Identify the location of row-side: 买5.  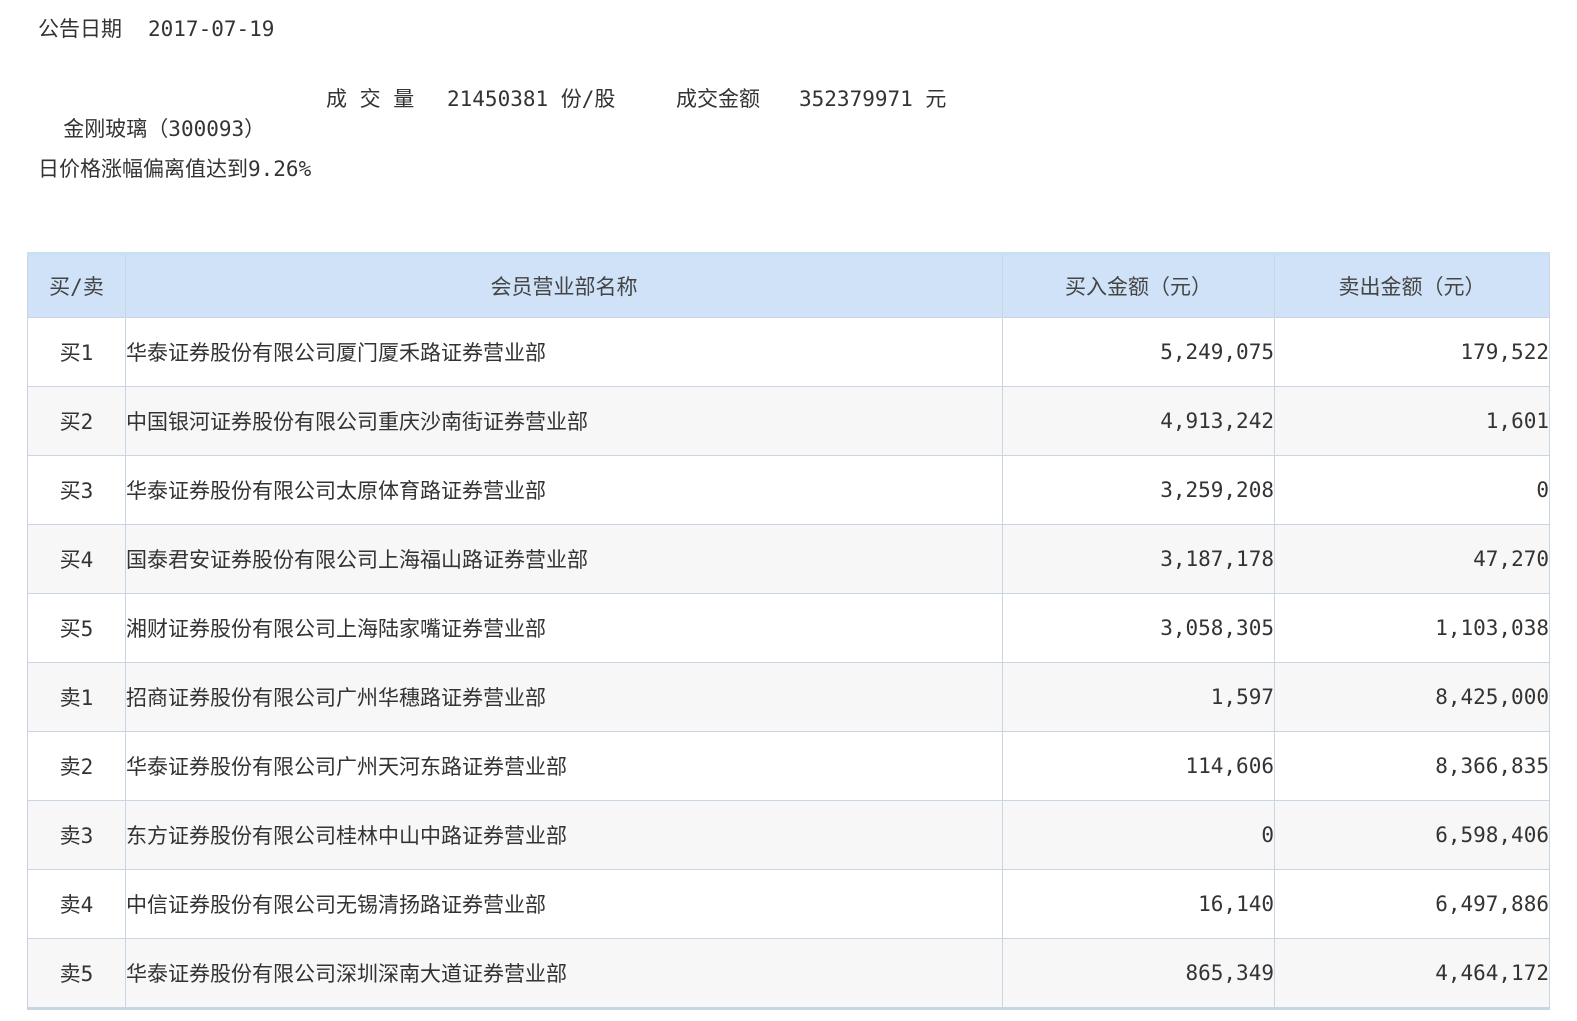
(76, 628).